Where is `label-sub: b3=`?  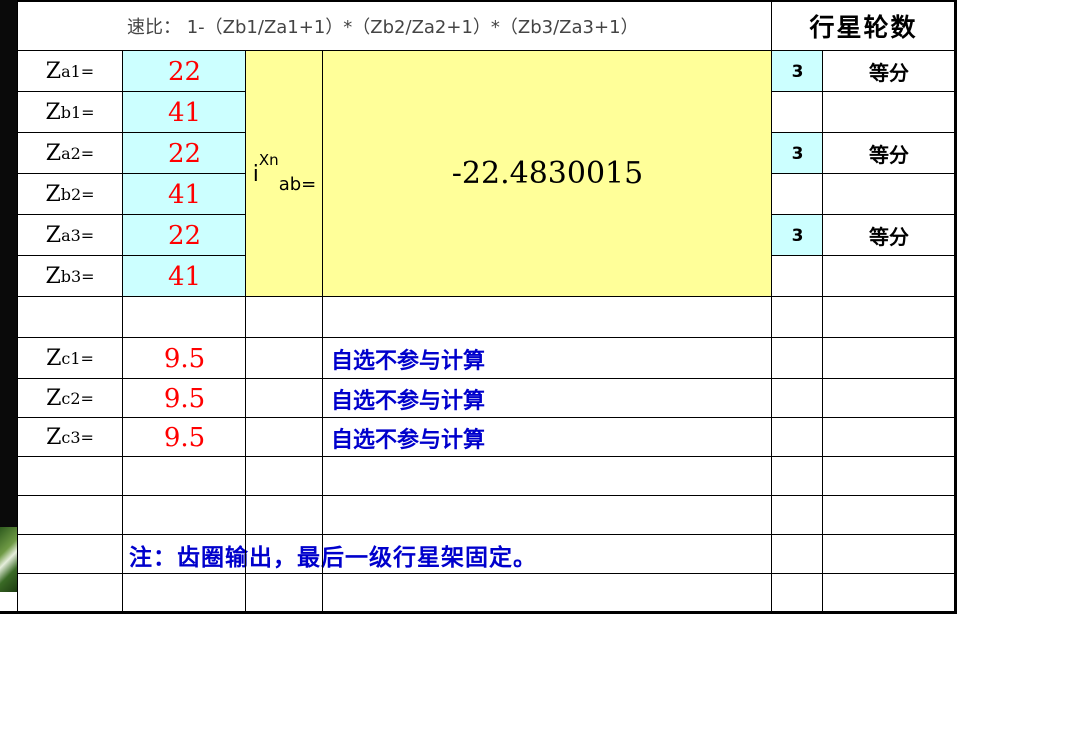
label-sub: b3= is located at coordinates (77, 276).